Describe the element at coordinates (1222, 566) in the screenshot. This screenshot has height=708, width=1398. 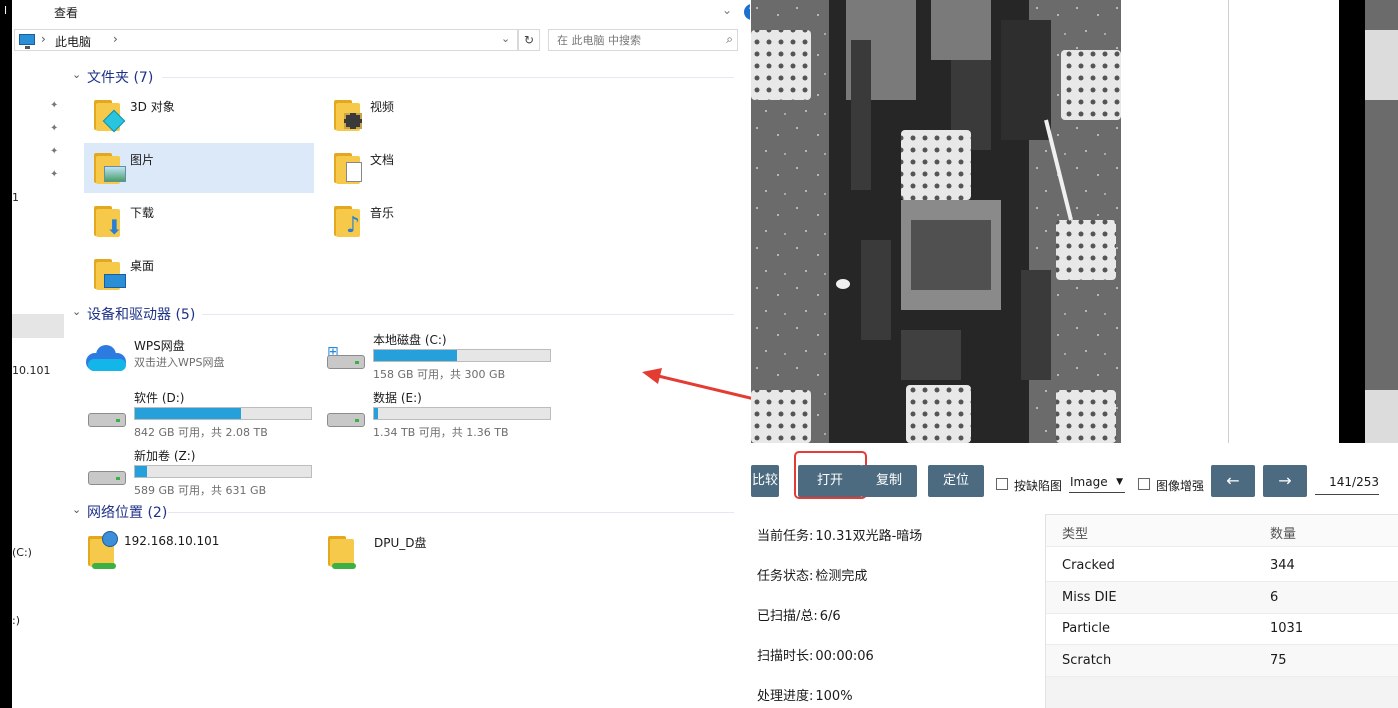
I see `table-row: Cracked 344` at that location.